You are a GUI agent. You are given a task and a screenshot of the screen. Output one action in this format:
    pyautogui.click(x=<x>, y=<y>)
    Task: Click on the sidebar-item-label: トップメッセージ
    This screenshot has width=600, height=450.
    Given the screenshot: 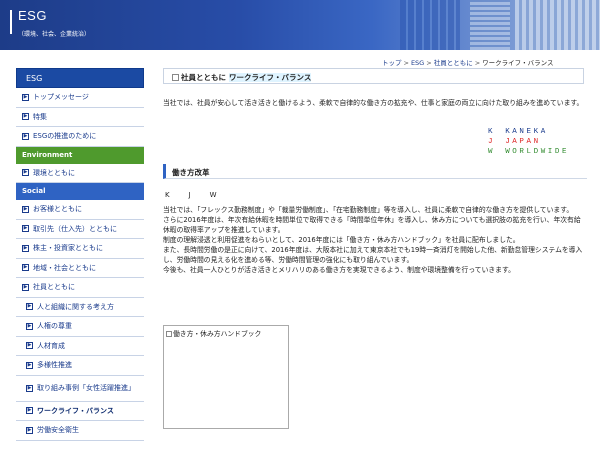 What is the action you would take?
    pyautogui.click(x=61, y=97)
    